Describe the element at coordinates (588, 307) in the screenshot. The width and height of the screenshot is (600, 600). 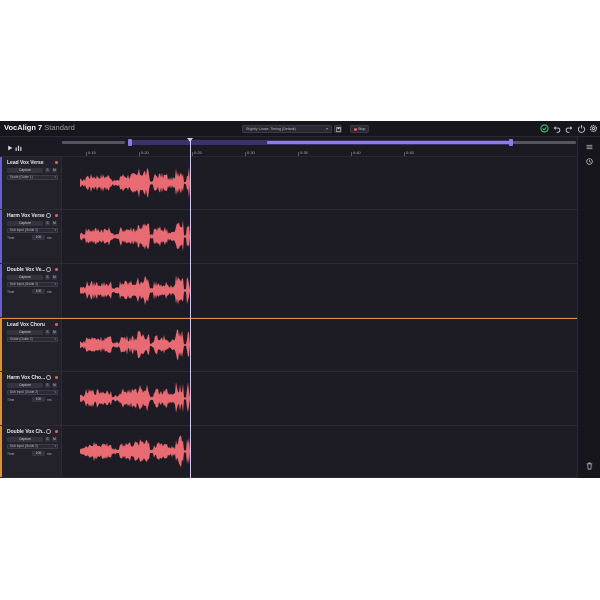
I see `right-rail` at that location.